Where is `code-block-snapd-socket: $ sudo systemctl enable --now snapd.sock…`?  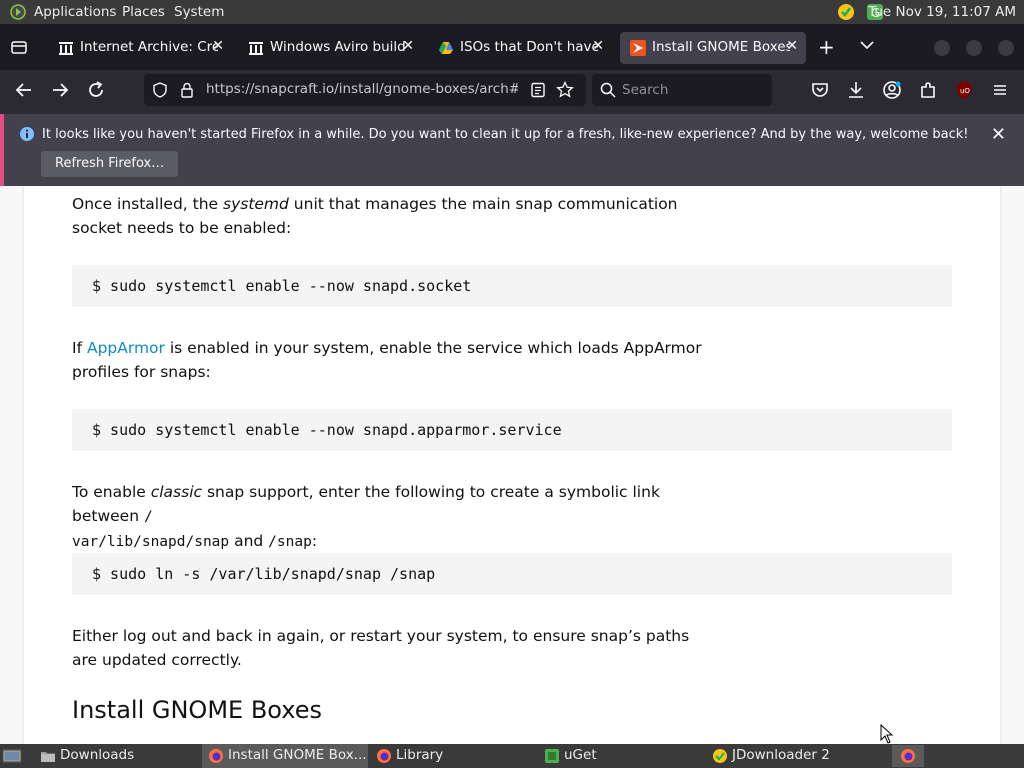 code-block-snapd-socket: $ sudo systemctl enable --now snapd.sock… is located at coordinates (512, 286).